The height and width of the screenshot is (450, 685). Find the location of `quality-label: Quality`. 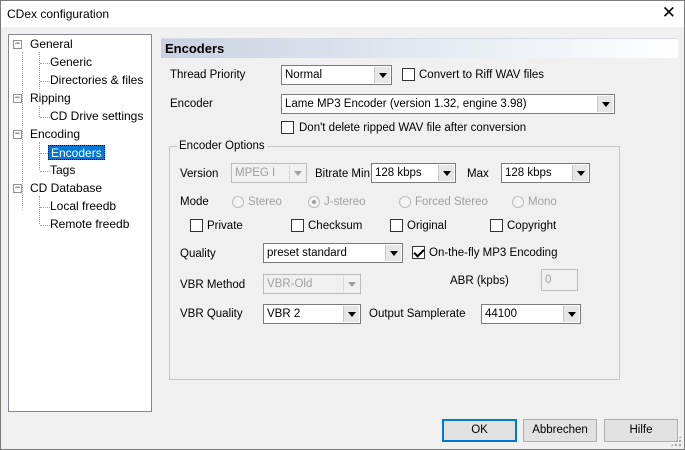

quality-label: Quality is located at coordinates (198, 254).